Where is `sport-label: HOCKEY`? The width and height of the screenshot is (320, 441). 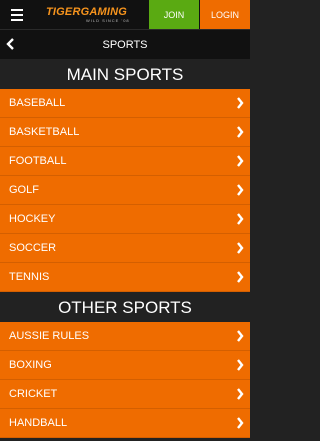
sport-label: HOCKEY is located at coordinates (32, 219).